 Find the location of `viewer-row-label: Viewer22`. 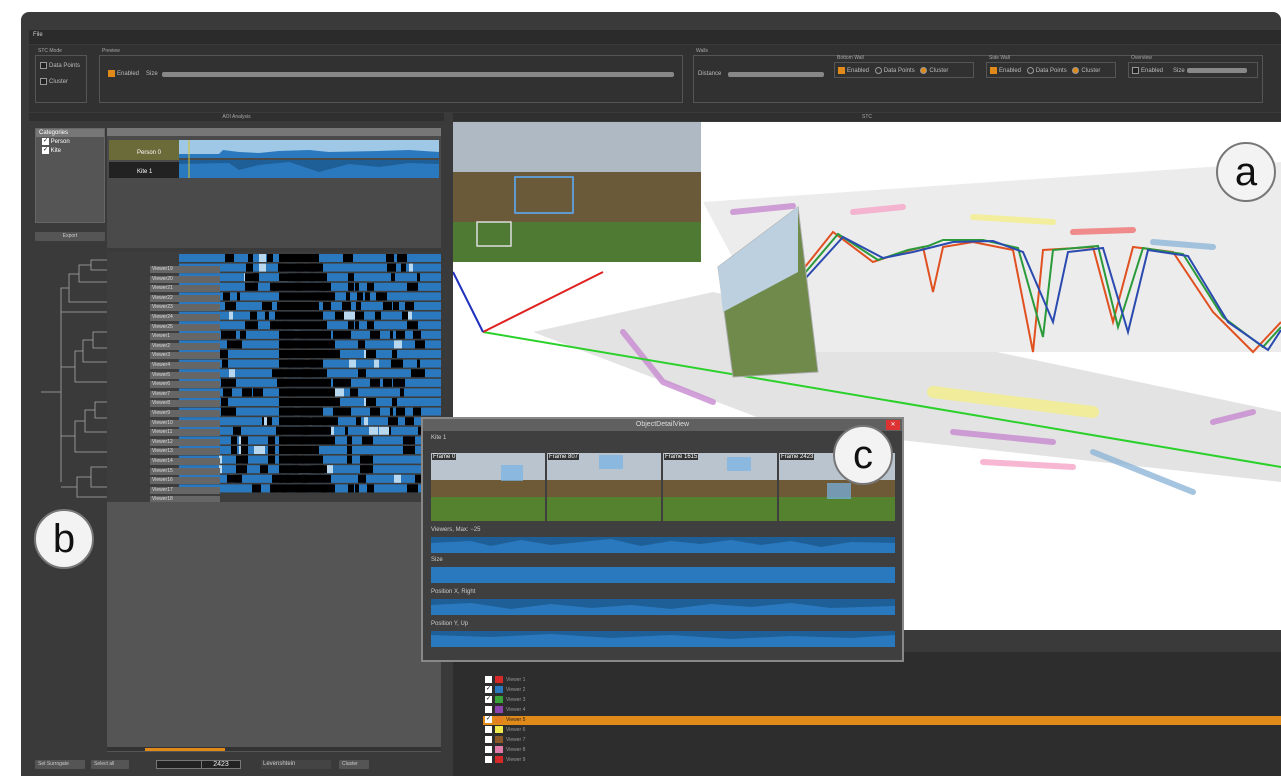

viewer-row-label: Viewer22 is located at coordinates (185, 298).